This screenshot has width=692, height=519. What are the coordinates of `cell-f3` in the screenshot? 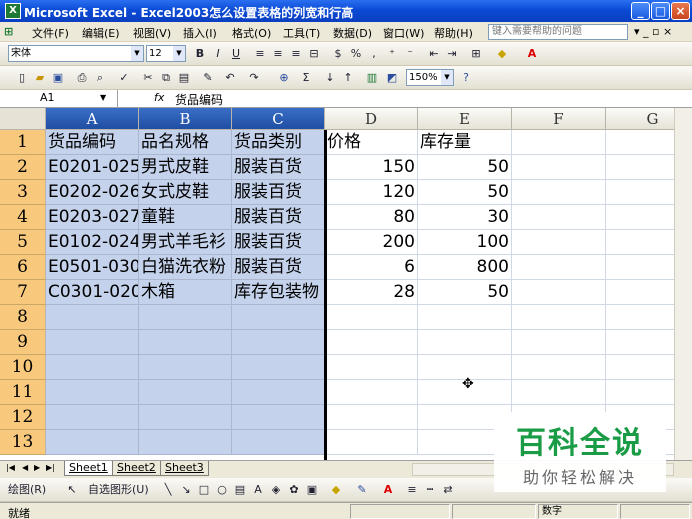 It's located at (559, 192).